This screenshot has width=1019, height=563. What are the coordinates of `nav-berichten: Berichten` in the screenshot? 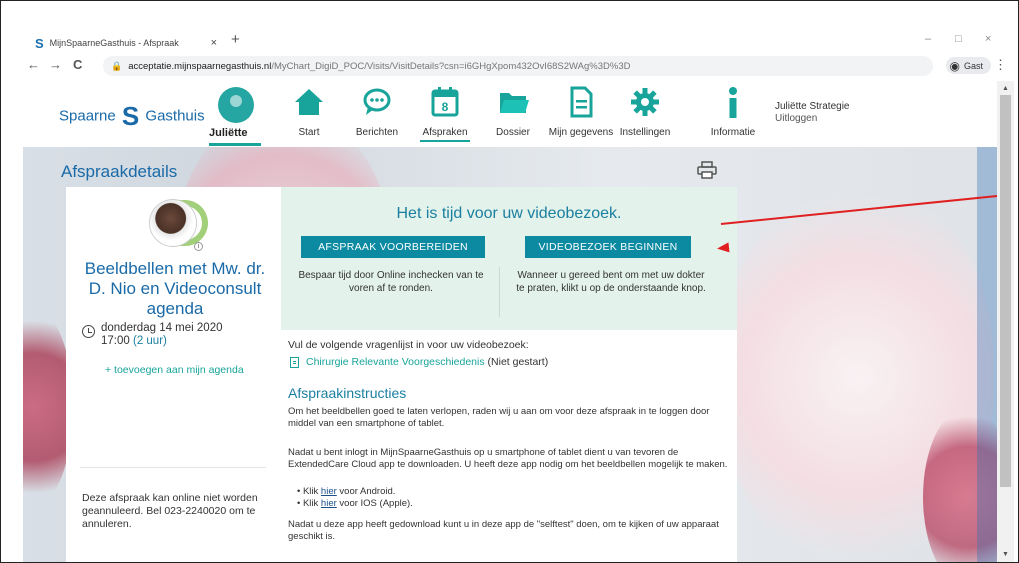 It's located at (377, 111).